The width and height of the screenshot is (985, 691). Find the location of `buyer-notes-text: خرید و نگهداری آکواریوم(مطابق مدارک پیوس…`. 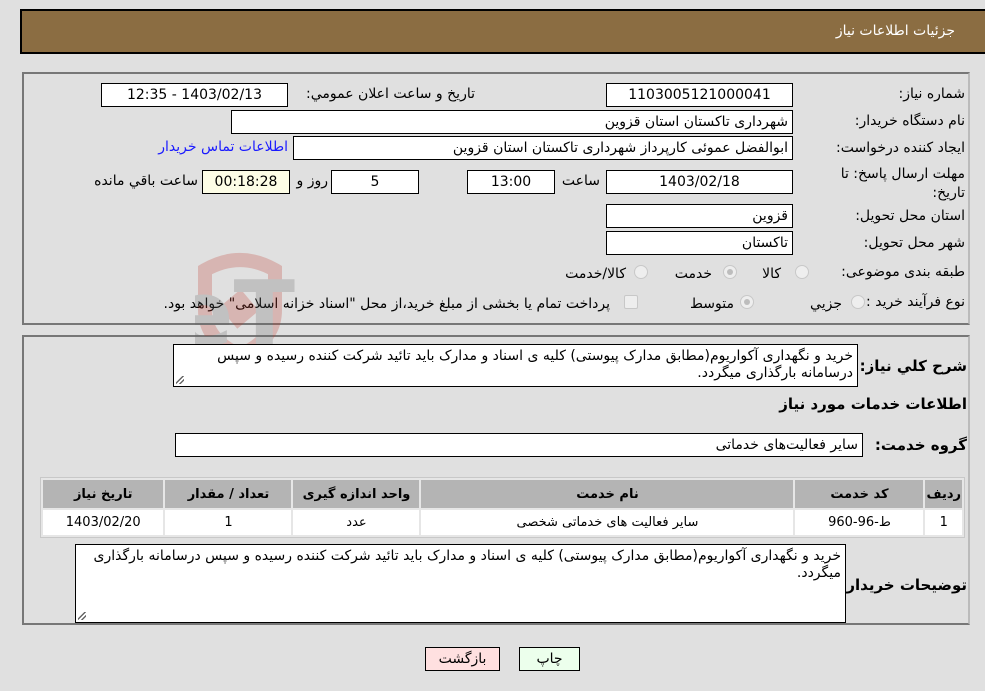

buyer-notes-text: خرید و نگهداری آکواریوم(مطابق مدارک پیوس… is located at coordinates (467, 564).